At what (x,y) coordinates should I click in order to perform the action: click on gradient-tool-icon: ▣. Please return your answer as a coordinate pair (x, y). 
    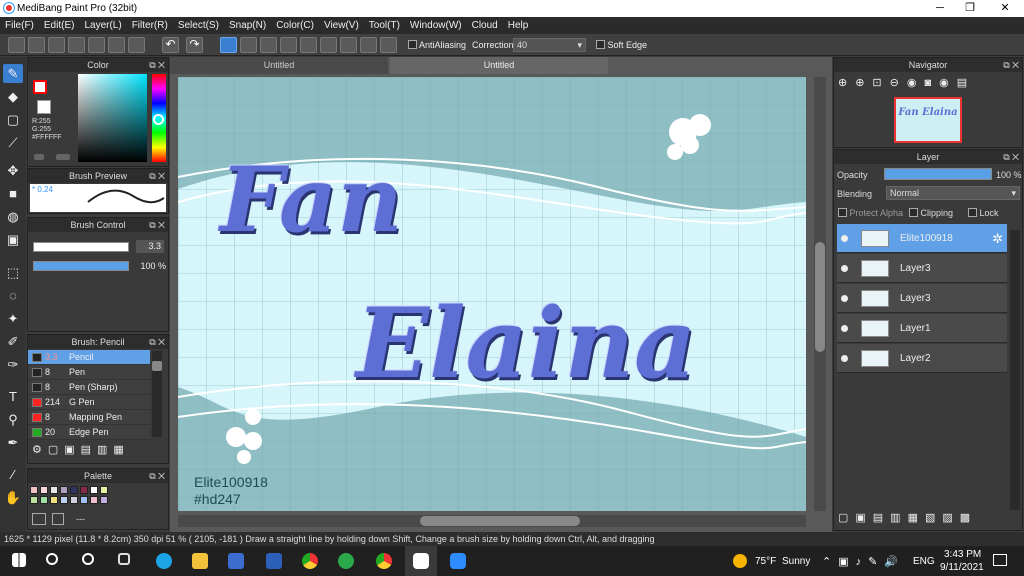
    Looking at the image, I should click on (13, 239).